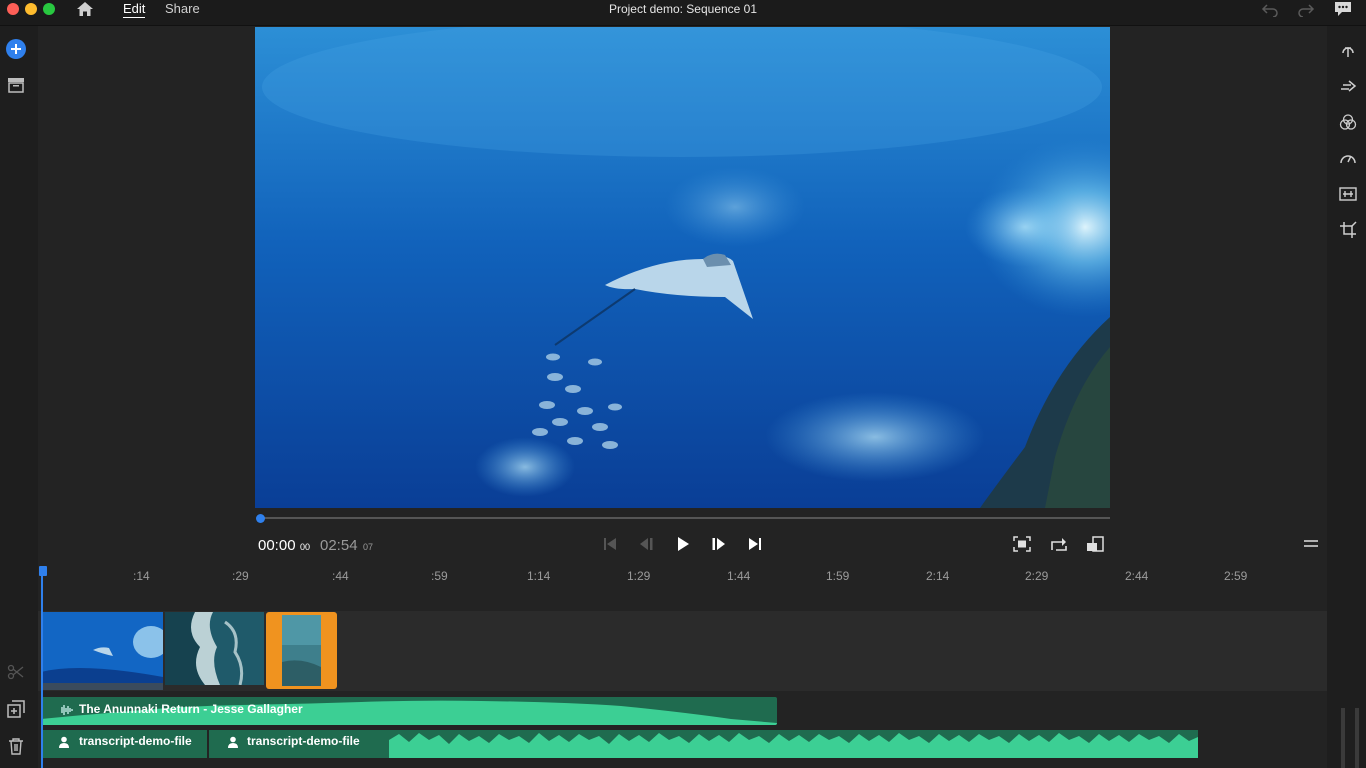 The height and width of the screenshot is (768, 1366). I want to click on ruler-tick: 1:14, so click(539, 576).